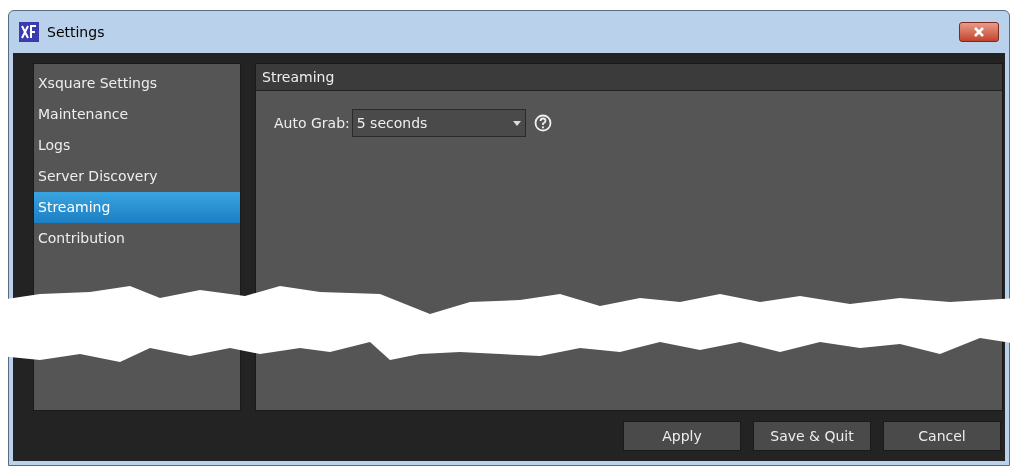  What do you see at coordinates (137, 83) in the screenshot?
I see `sidebar-item: Xsquare Settings` at bounding box center [137, 83].